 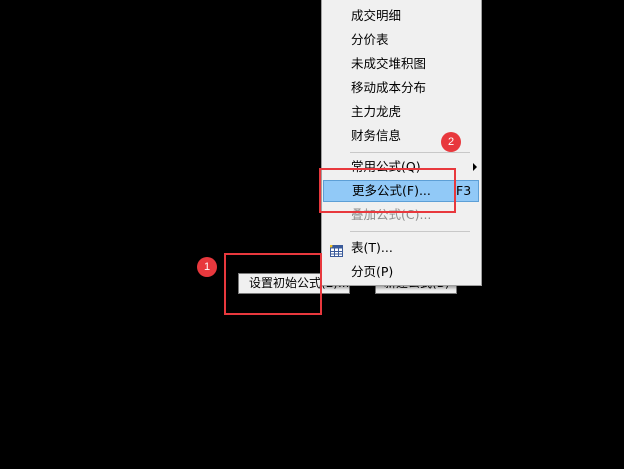 I want to click on menu-item-unfilled-stack-chart: 未成交堆积图, so click(x=401, y=64).